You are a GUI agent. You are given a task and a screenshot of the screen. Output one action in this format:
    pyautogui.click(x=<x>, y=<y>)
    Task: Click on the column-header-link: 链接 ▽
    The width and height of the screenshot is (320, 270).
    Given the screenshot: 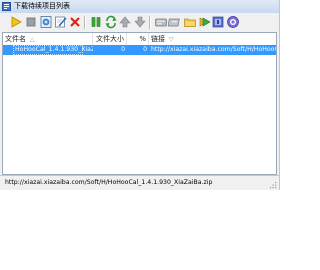 What is the action you would take?
    pyautogui.click(x=212, y=39)
    